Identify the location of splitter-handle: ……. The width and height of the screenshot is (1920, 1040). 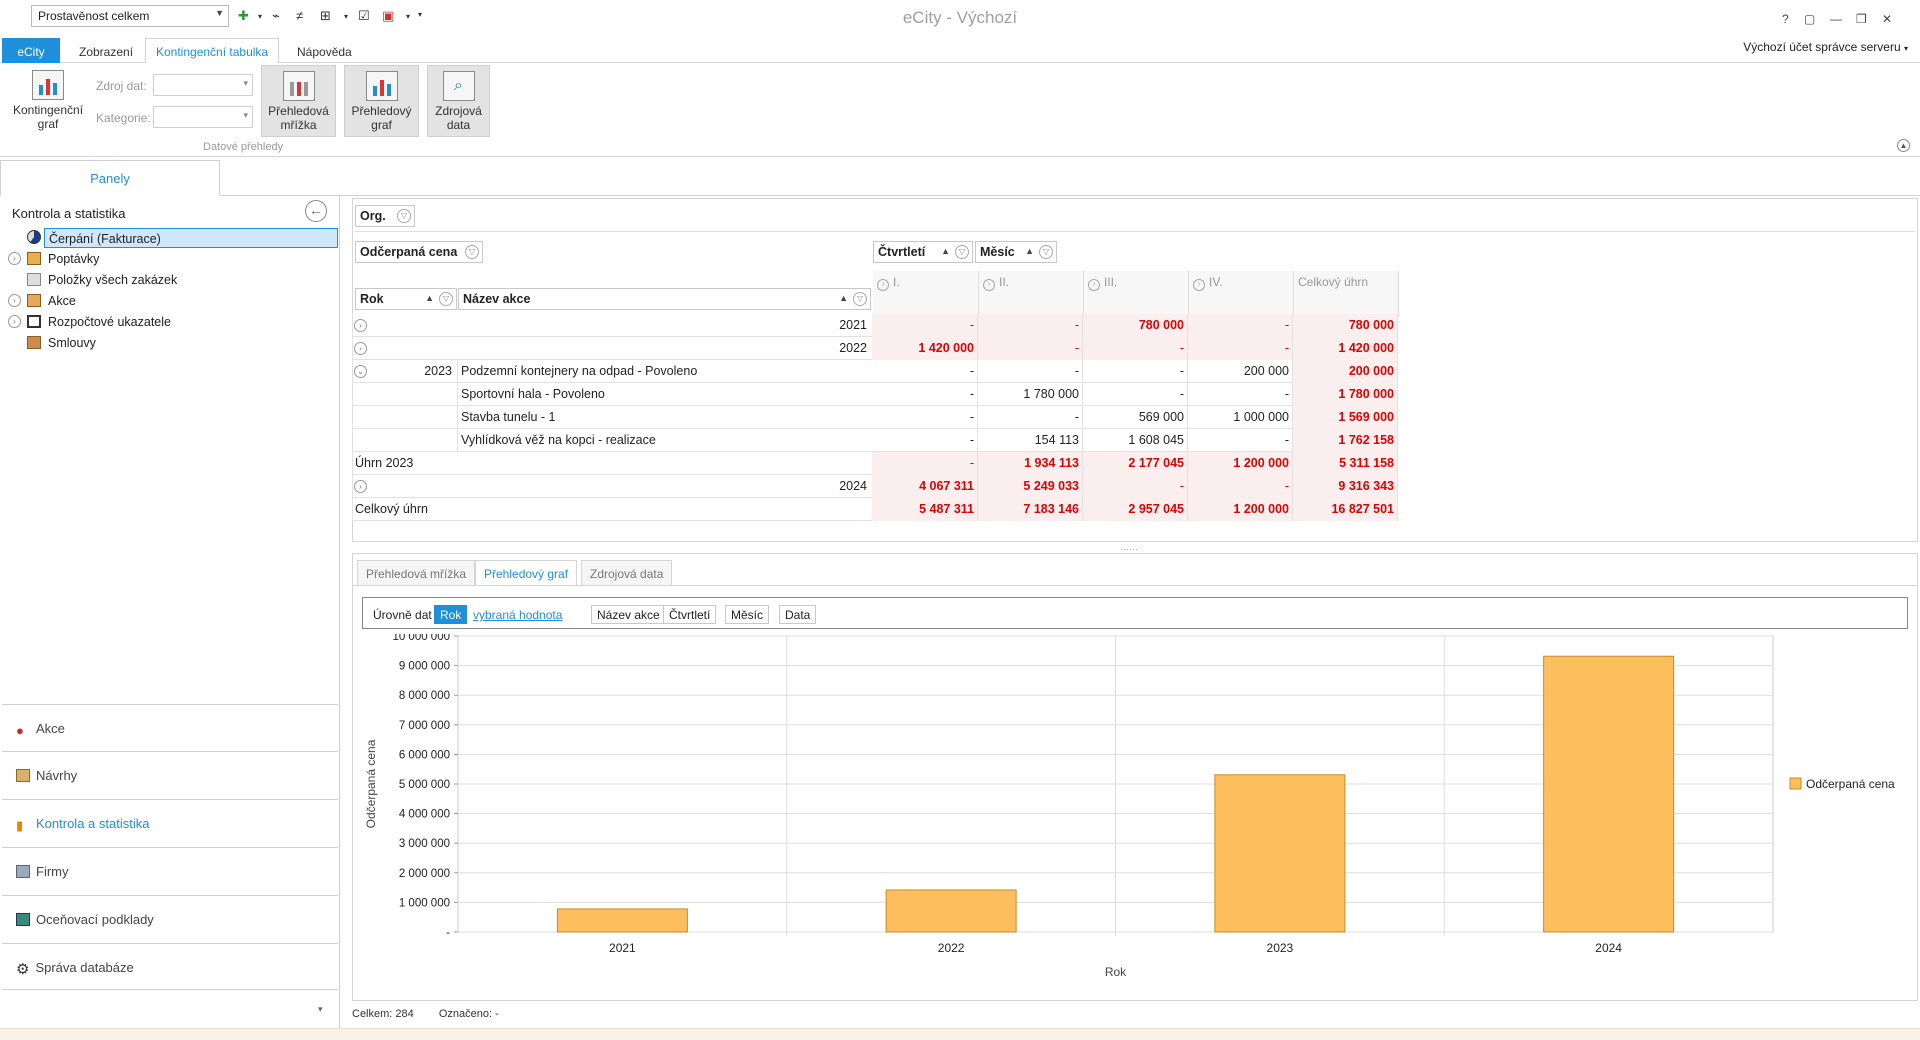
(1129, 547).